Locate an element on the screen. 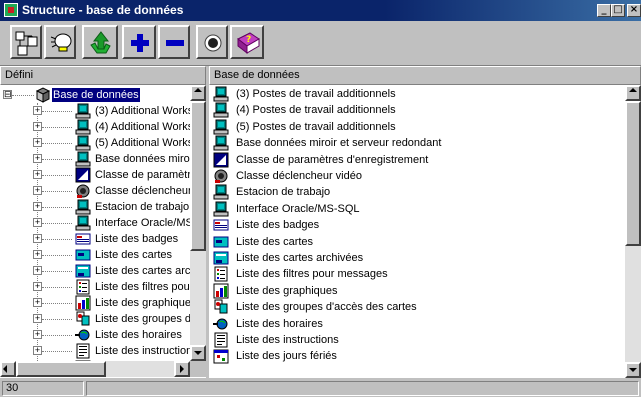  list-item: Liste des badges is located at coordinates (413, 225).